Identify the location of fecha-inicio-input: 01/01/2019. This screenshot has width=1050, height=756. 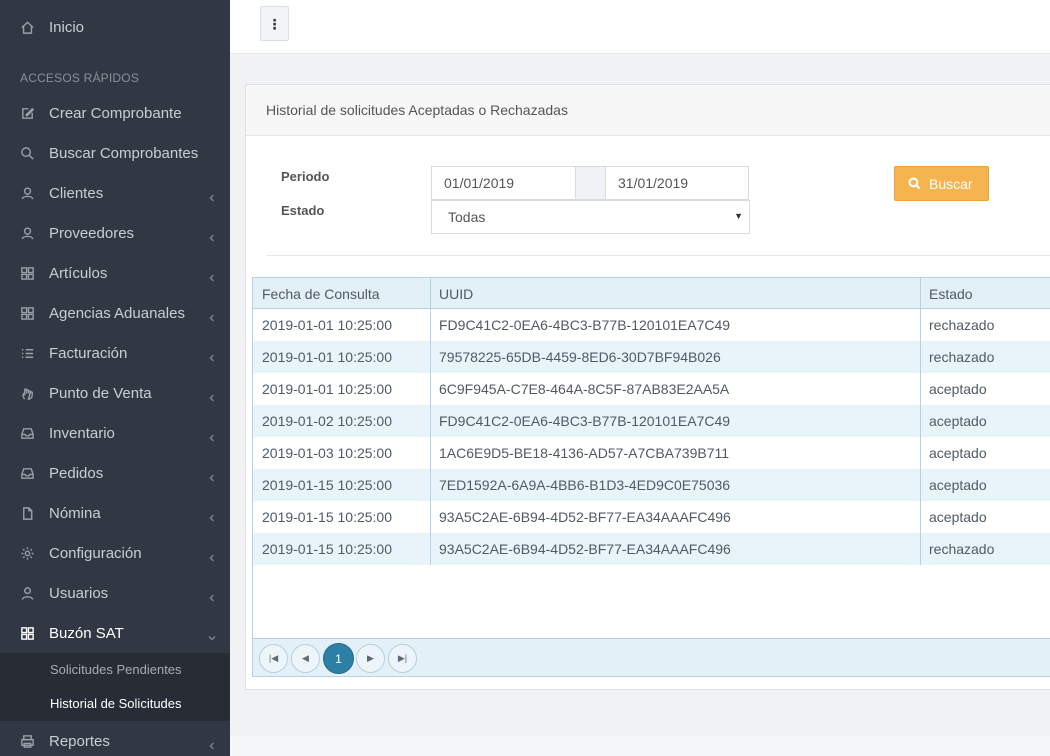
(503, 183).